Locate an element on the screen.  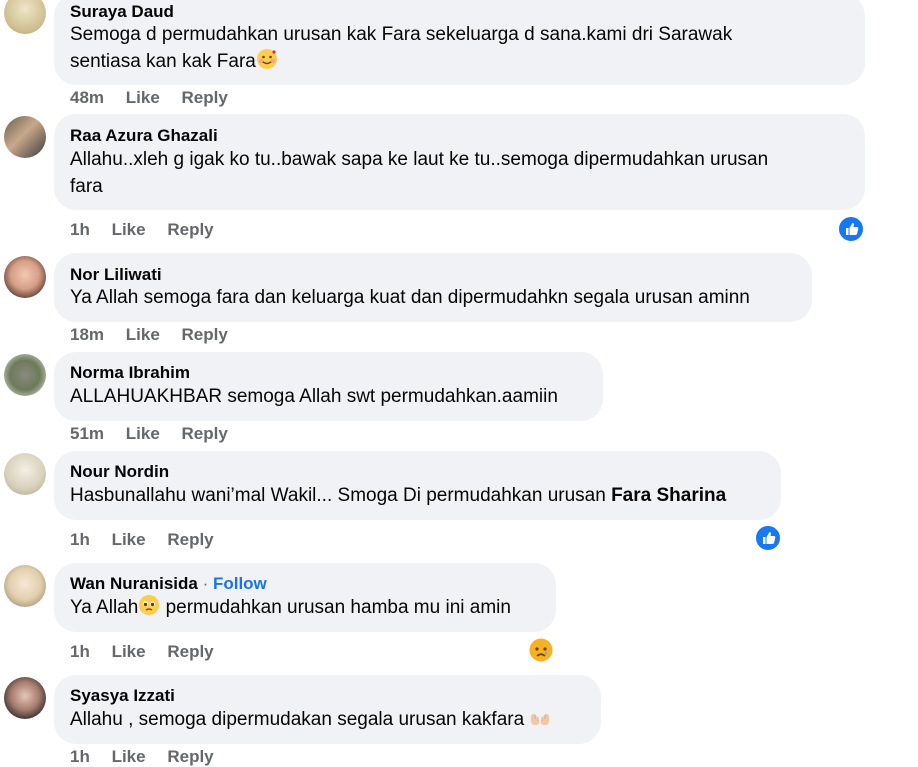
comment-author: Syasya Izzati is located at coordinates (122, 696).